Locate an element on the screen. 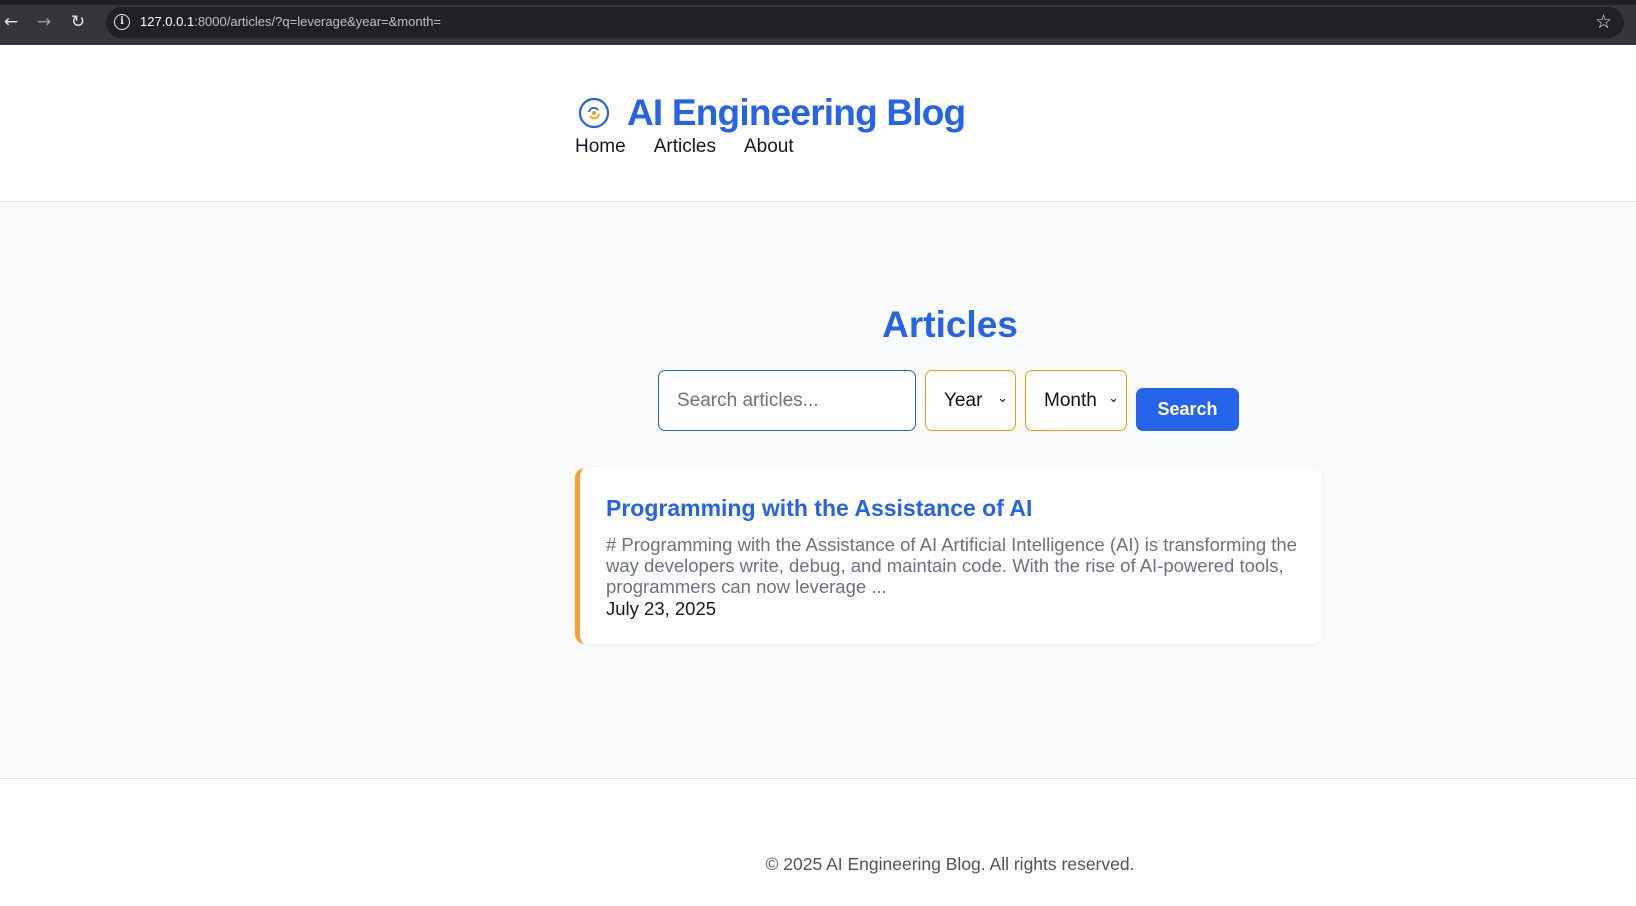 The width and height of the screenshot is (1636, 906). site-title: AI Engineering Blog is located at coordinates (796, 113).